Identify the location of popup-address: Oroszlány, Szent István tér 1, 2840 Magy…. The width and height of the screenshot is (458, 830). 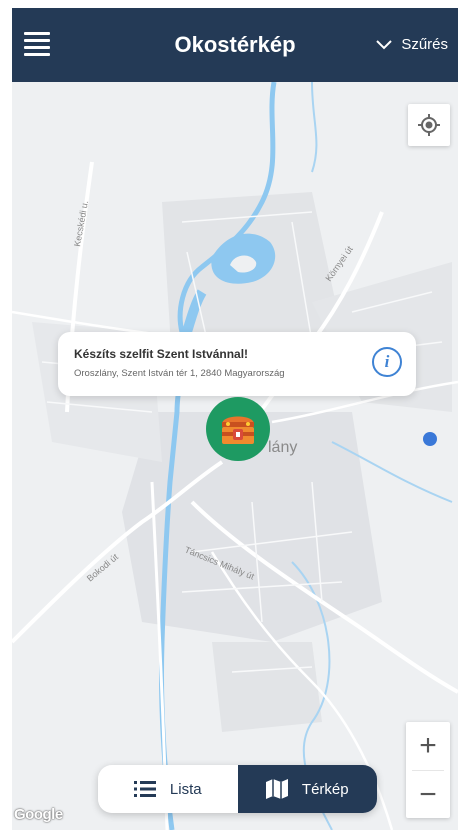
(179, 373).